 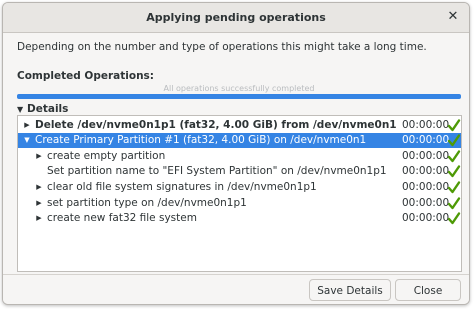 I want to click on dialog-title: Applying pending operations, so click(x=236, y=17).